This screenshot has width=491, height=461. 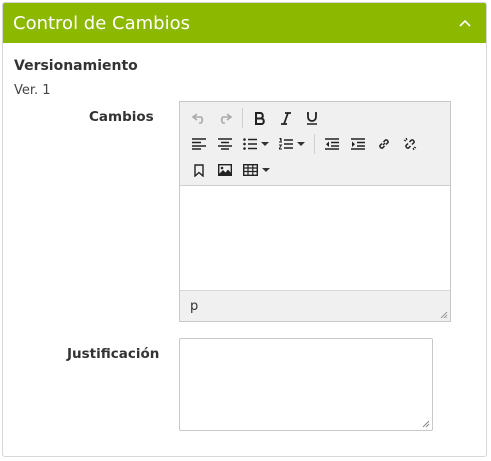 I want to click on unlink-button, so click(x=410, y=144).